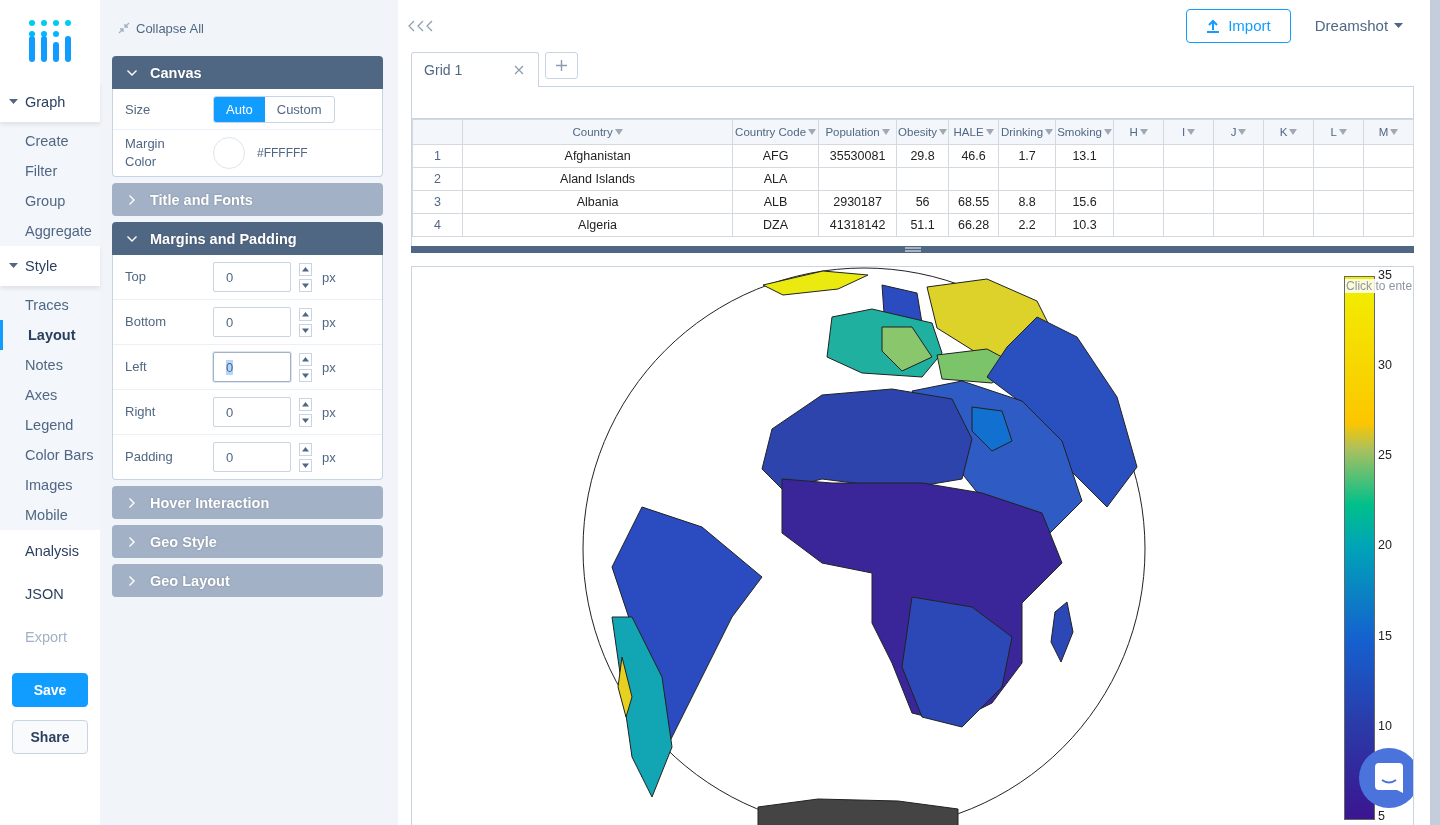 Image resolution: width=1440 pixels, height=825 pixels. I want to click on table-cell: 56, so click(922, 202).